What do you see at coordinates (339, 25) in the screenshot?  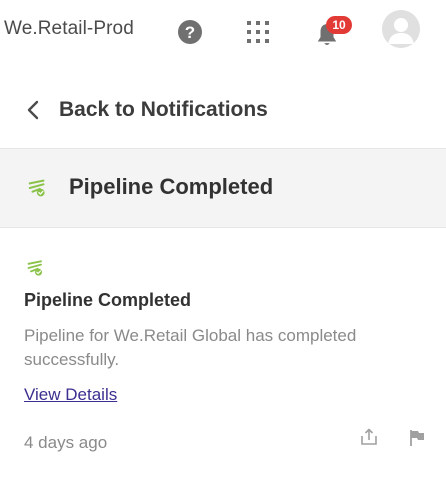 I see `notification-count-badge: 10` at bounding box center [339, 25].